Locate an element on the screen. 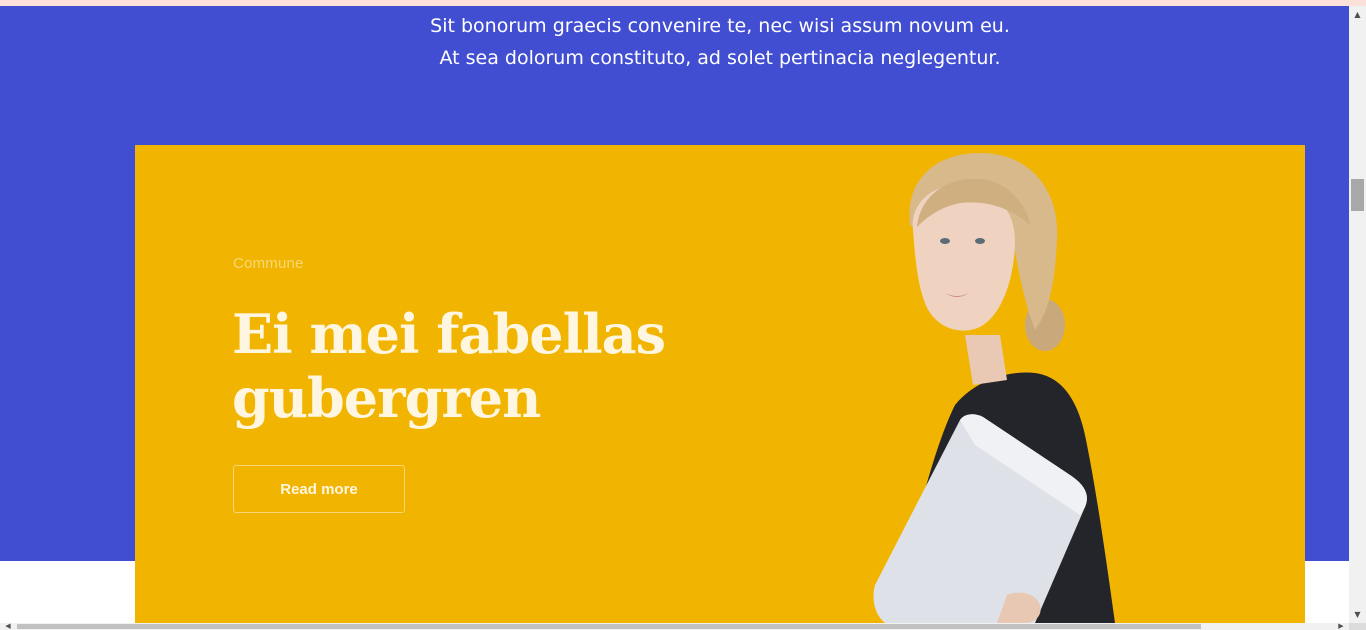 The height and width of the screenshot is (630, 1366). hero-headline: Ei mei fabellas gubergren is located at coordinates (462, 366).